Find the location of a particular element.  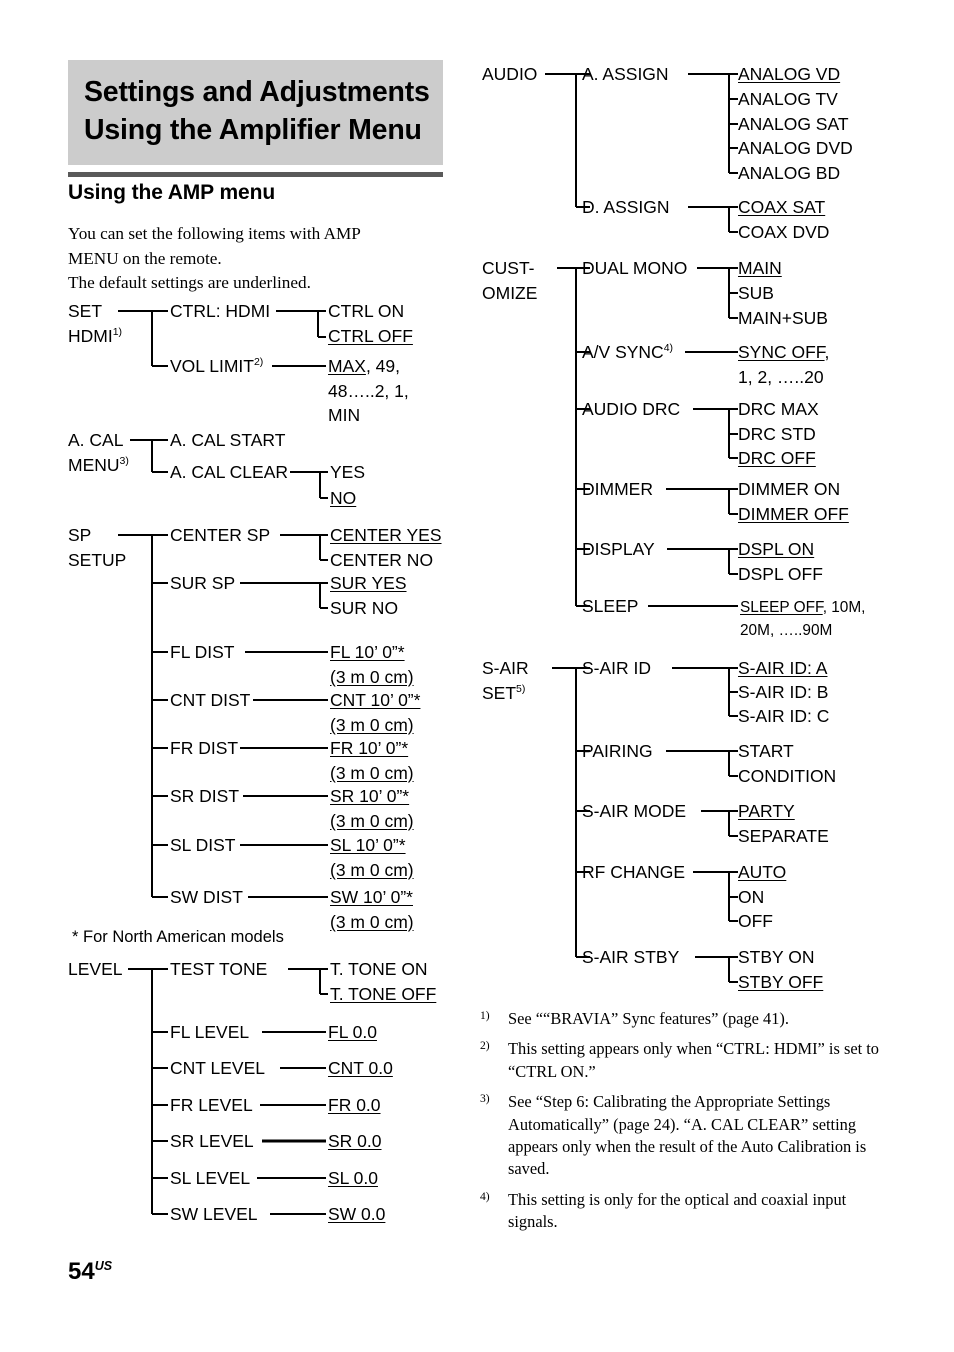

tree-item-sur-sp: SUR SP is located at coordinates (203, 583).